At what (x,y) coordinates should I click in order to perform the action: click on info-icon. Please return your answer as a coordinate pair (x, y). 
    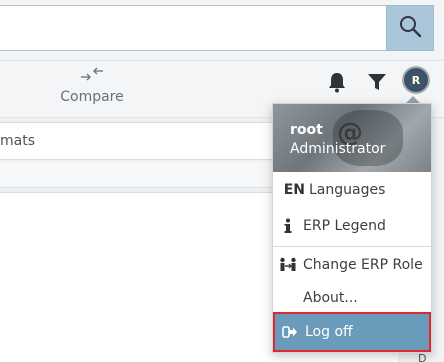
    Looking at the image, I should click on (288, 226).